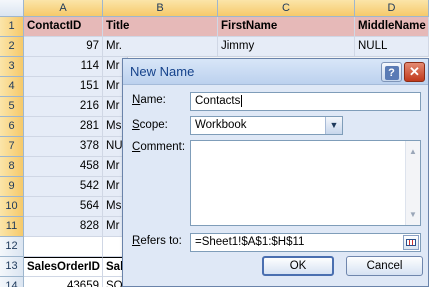 This screenshot has width=429, height=287. Describe the element at coordinates (12, 87) in the screenshot. I see `row-header: 4` at that location.